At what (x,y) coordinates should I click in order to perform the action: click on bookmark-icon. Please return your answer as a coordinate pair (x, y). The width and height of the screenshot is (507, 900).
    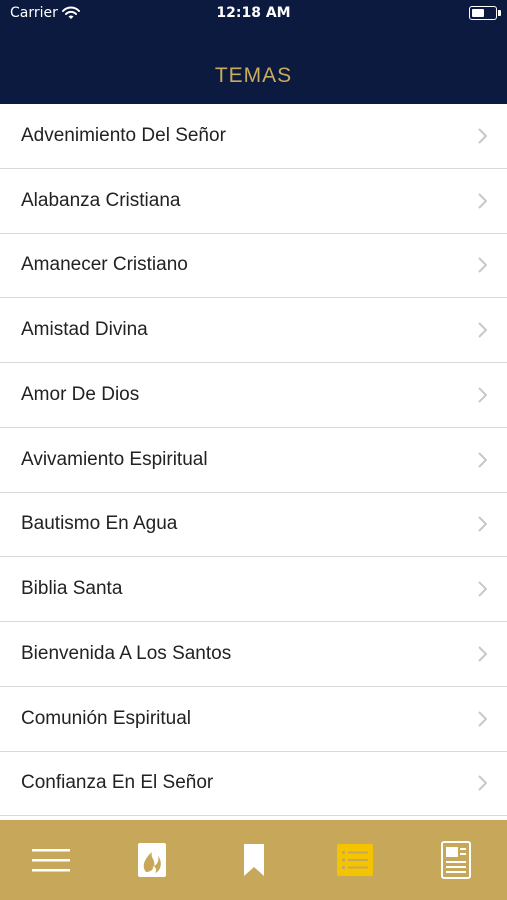
    Looking at the image, I should click on (253, 860).